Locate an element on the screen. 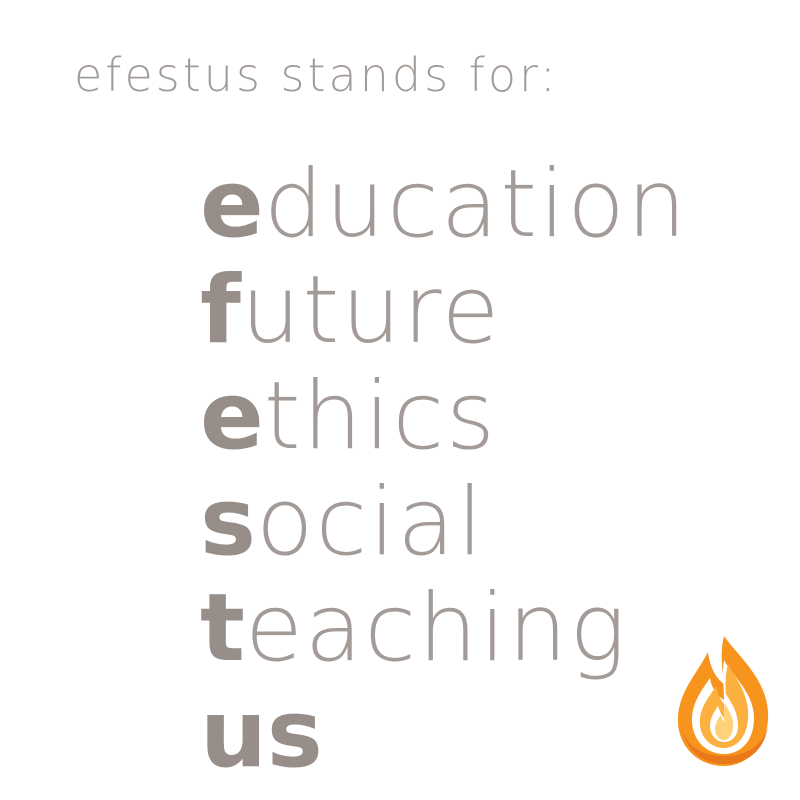 The width and height of the screenshot is (800, 800). acrostic-rest: ducation is located at coordinates (476, 204).